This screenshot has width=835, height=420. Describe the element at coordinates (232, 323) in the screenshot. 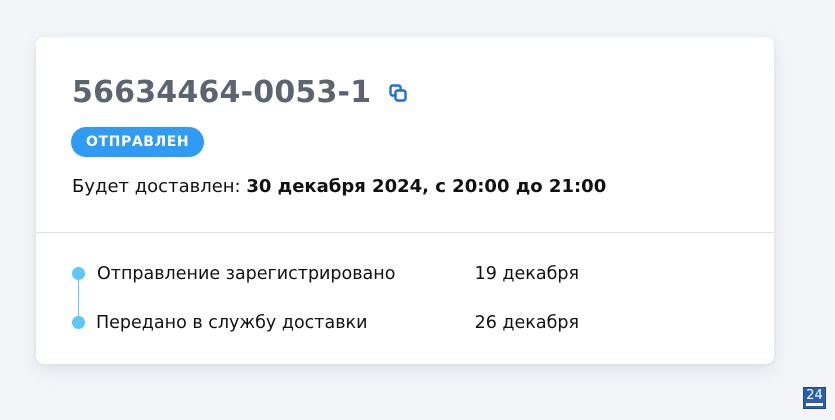

I see `timeline-item-label: Передано в службу доставки` at that location.